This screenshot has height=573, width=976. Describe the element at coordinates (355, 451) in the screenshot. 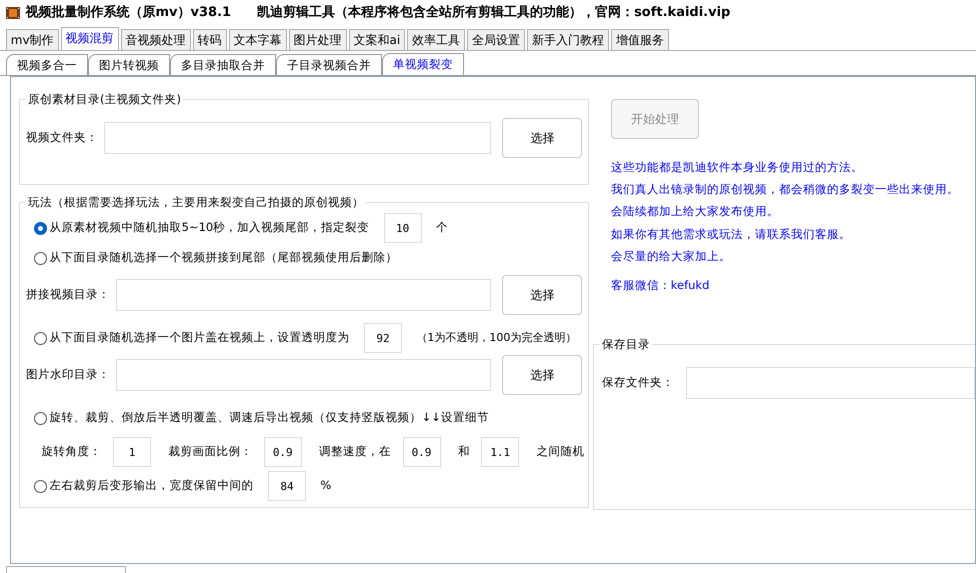

I see `field-label: 调整速度，在` at that location.